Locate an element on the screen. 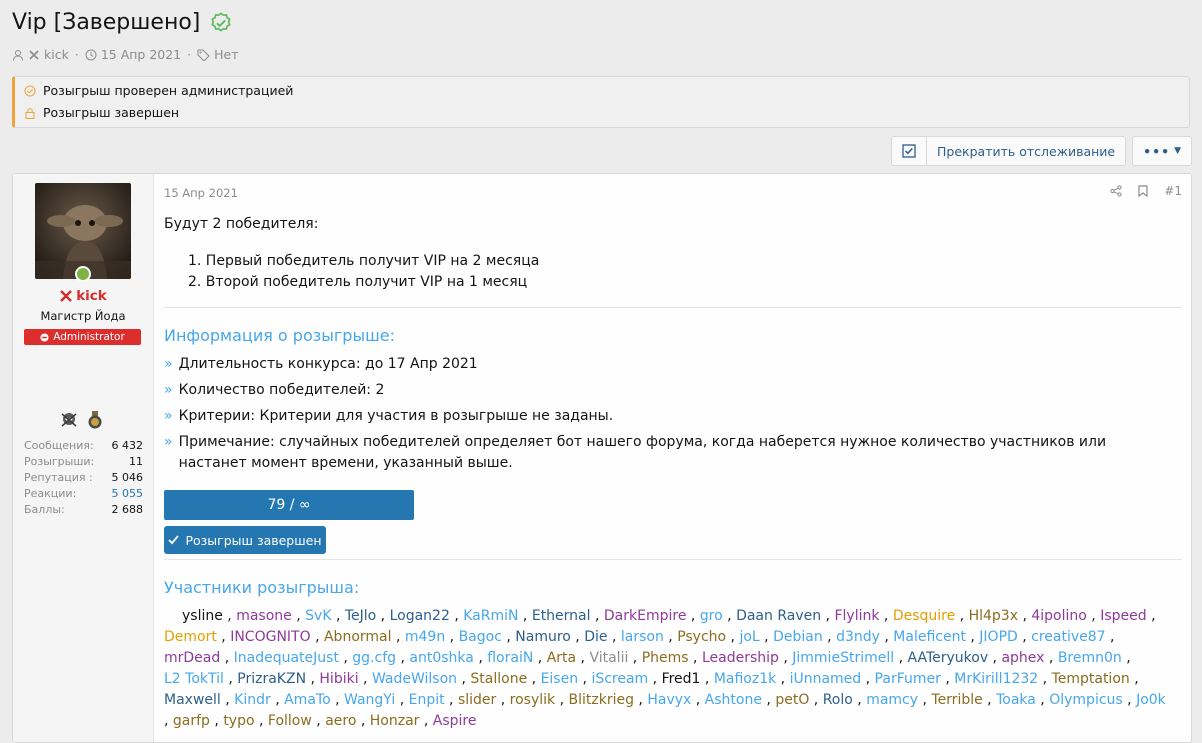 The image size is (1202, 743). participant-link: iScream is located at coordinates (619, 679).